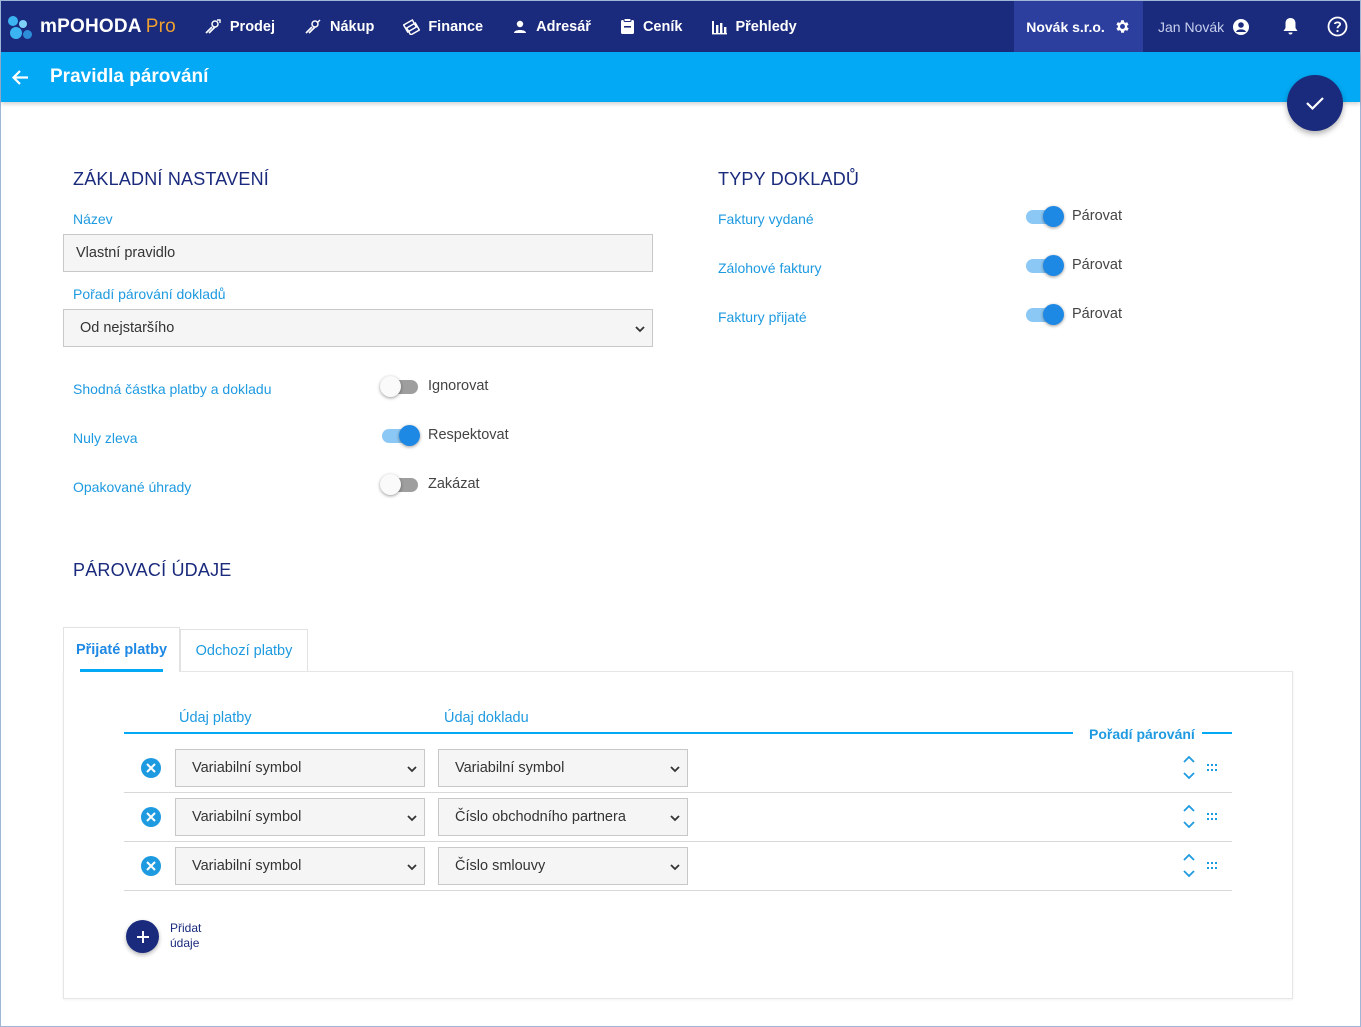 The image size is (1361, 1027). What do you see at coordinates (412, 27) in the screenshot?
I see `money-stack-icon` at bounding box center [412, 27].